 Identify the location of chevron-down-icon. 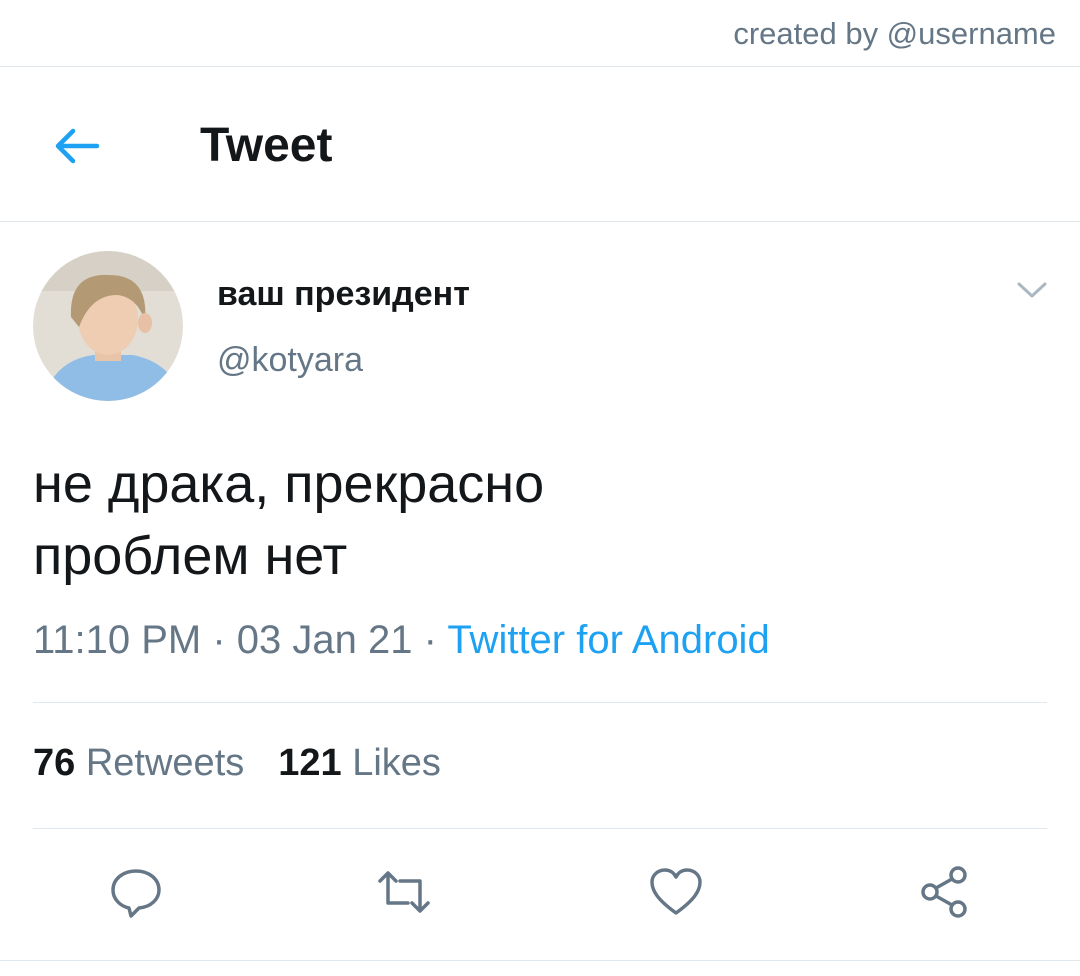
(1032, 292).